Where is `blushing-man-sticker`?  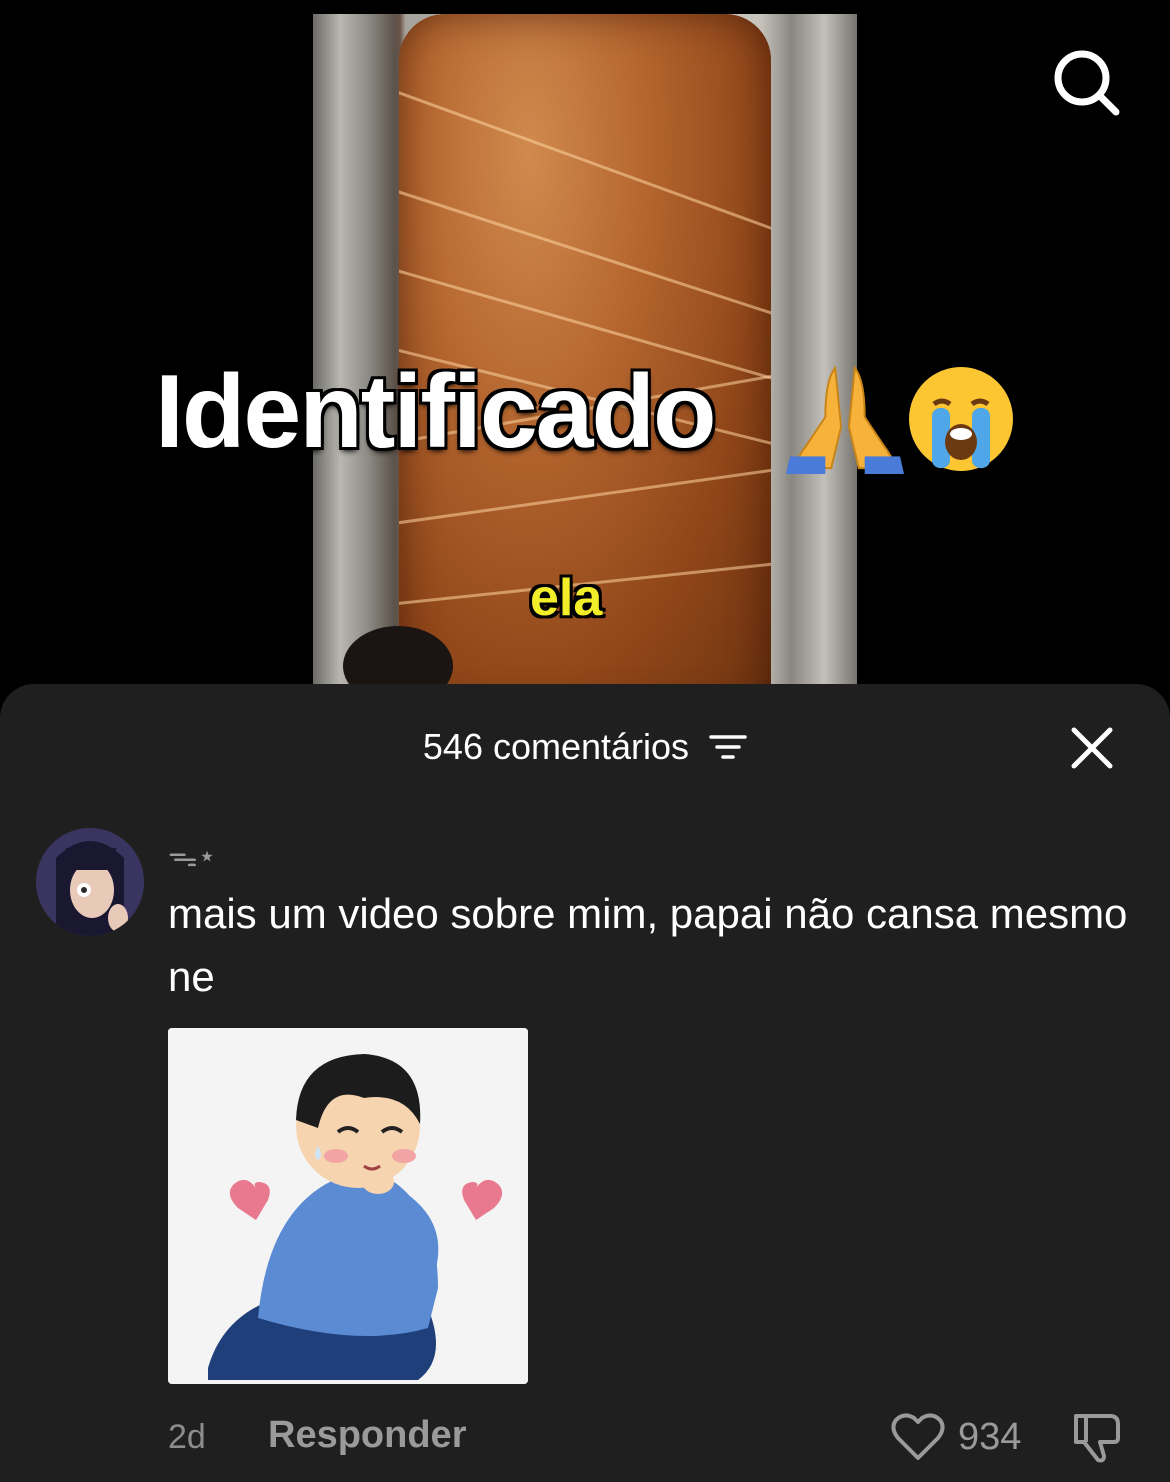 blushing-man-sticker is located at coordinates (348, 1206).